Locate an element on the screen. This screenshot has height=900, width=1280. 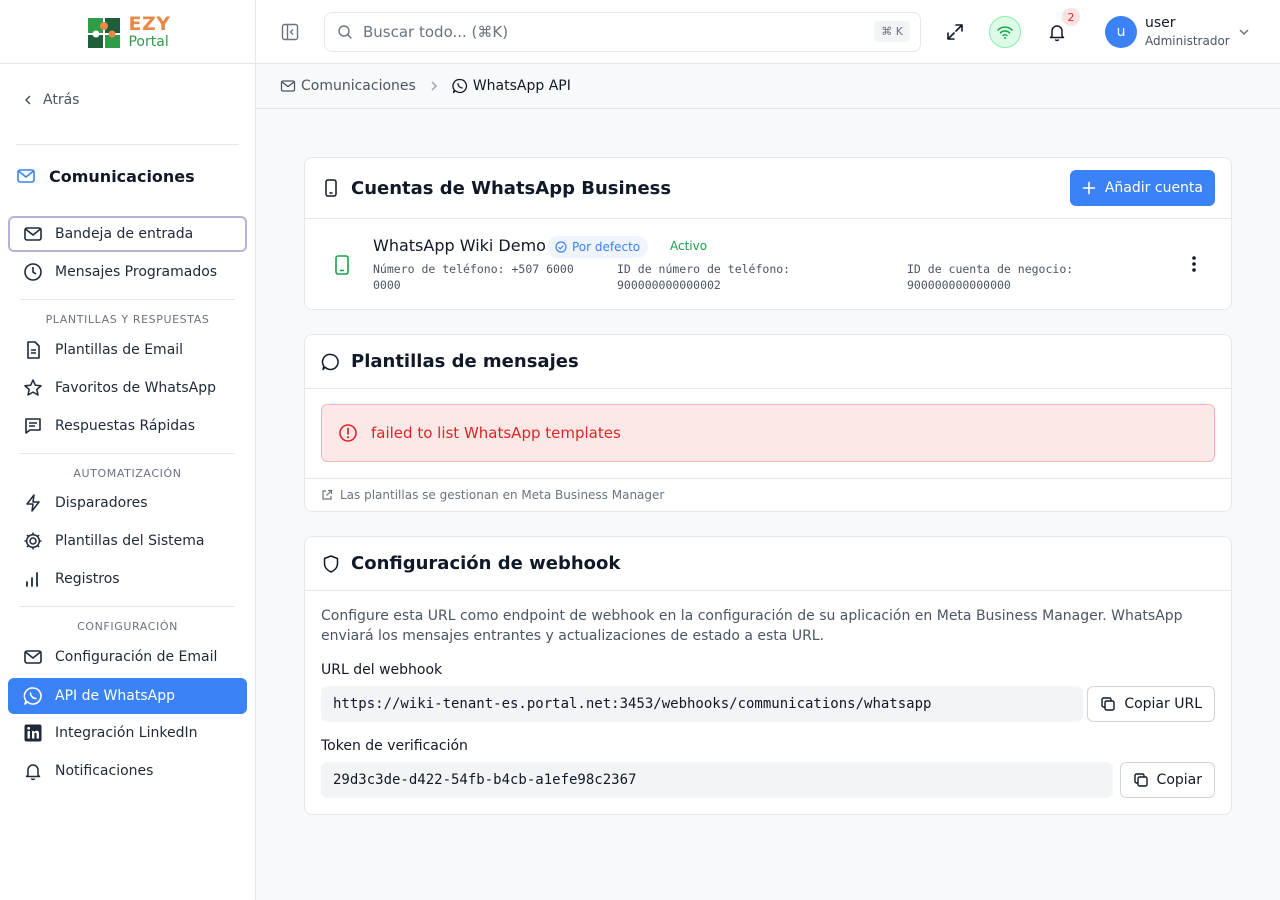
sidebar-section-label: Comunicaciones is located at coordinates (122, 176).